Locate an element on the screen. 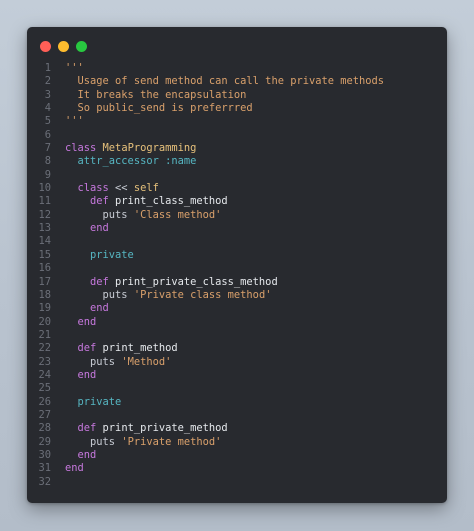  code-token-str: 'Method' is located at coordinates (146, 361).